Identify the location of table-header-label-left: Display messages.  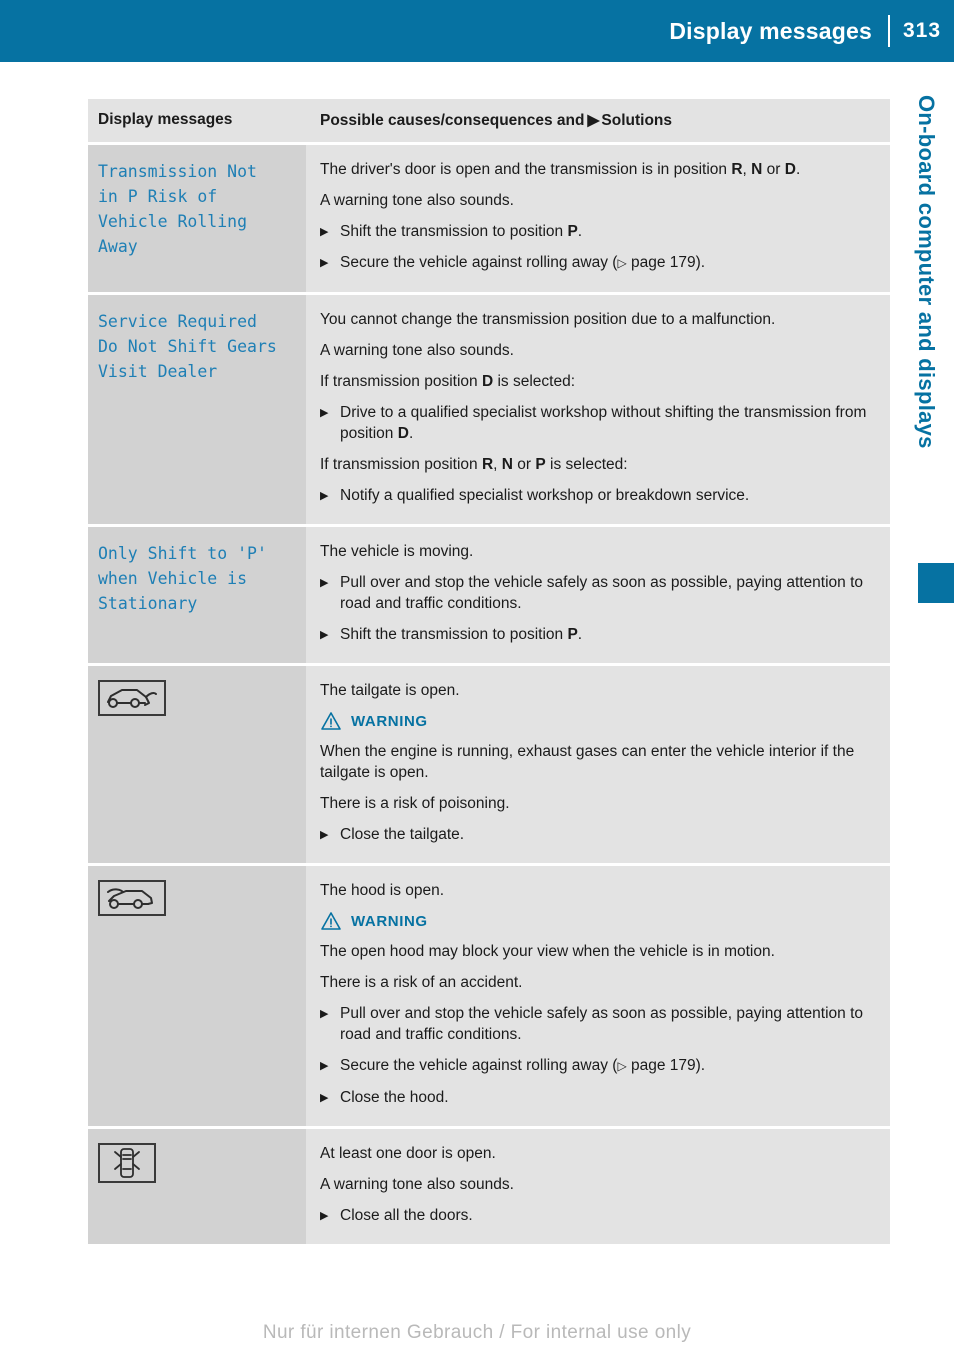
(165, 119).